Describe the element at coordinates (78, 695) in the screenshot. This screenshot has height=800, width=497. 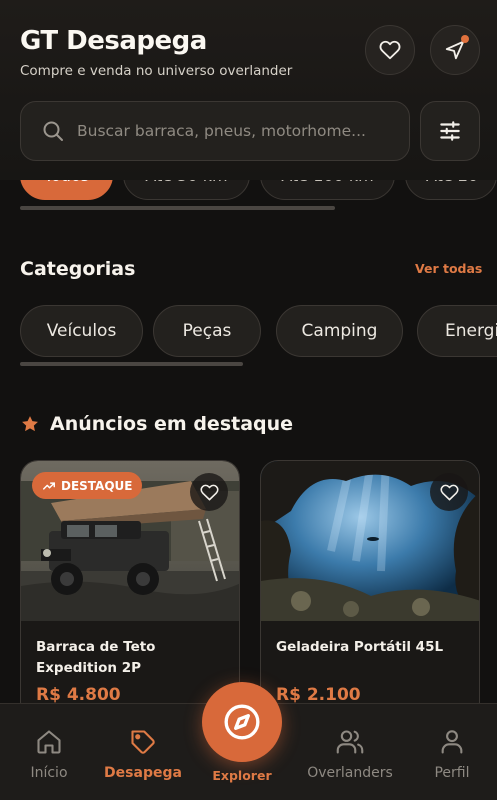
I see `listing-price: R$ 4.800` at that location.